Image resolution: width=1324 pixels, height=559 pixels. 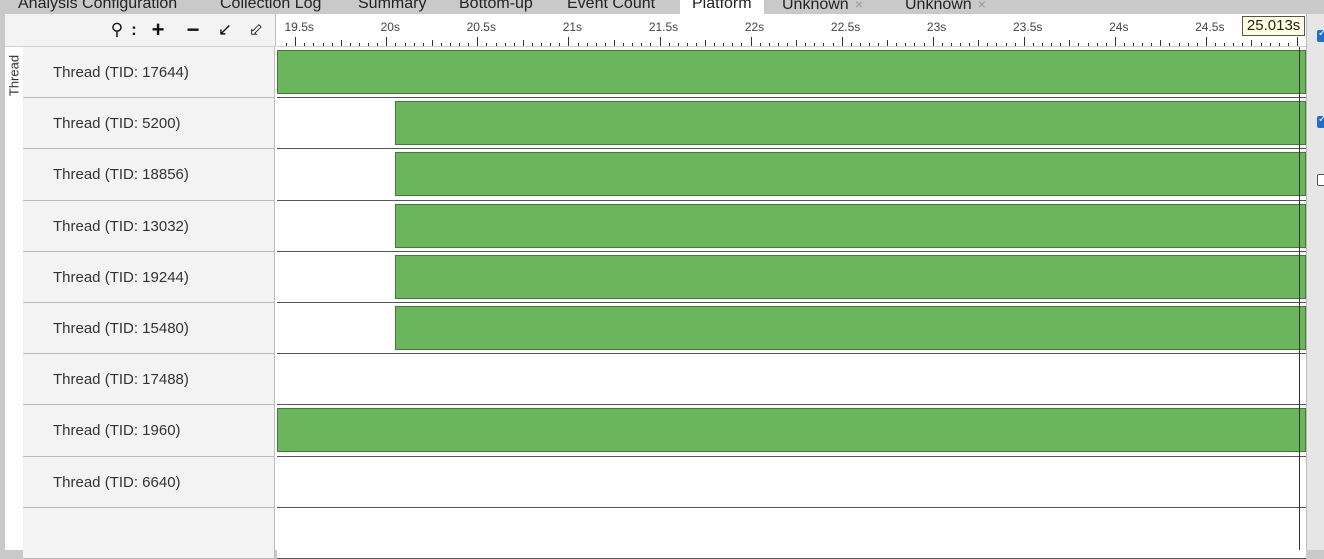 I want to click on thread-row-label, so click(x=149, y=533).